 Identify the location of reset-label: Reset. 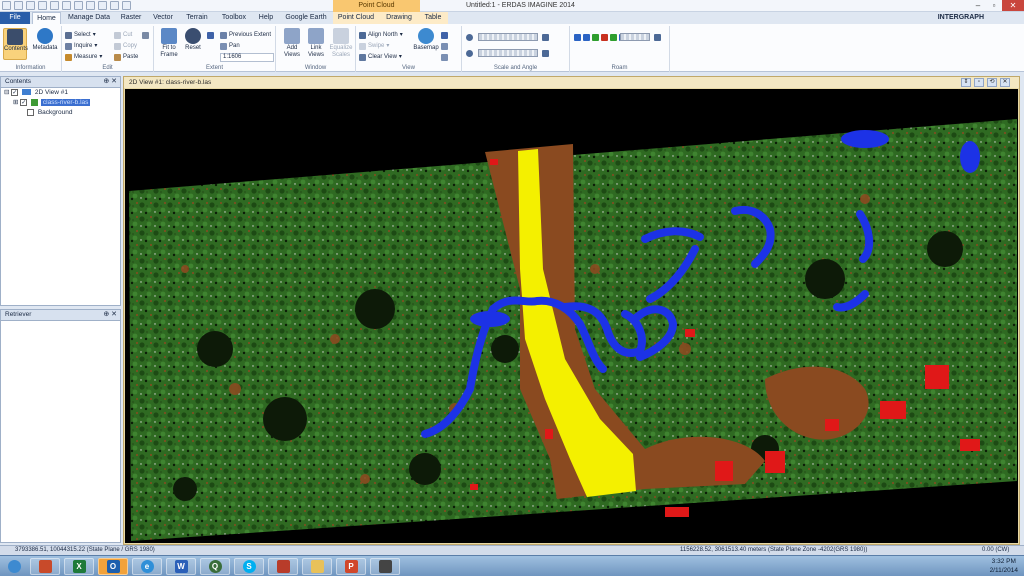
(193, 48).